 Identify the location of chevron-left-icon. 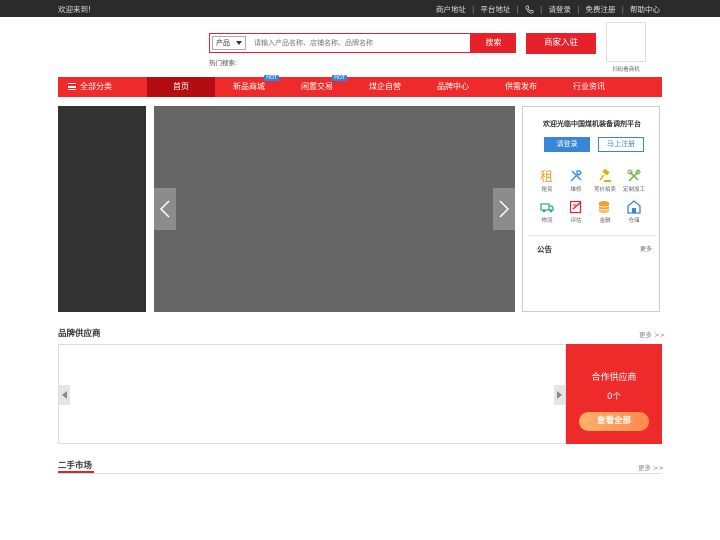
(164, 209).